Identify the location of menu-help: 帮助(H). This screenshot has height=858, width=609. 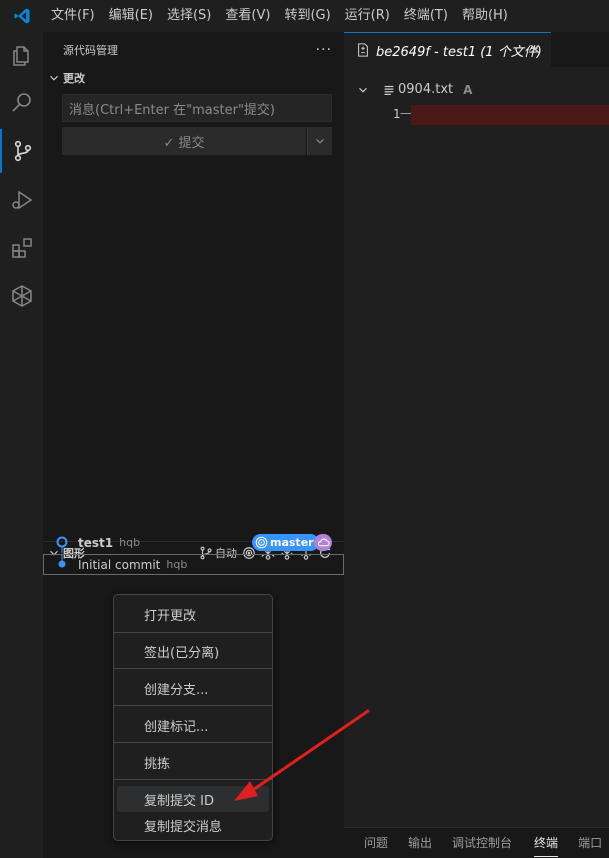
(485, 16).